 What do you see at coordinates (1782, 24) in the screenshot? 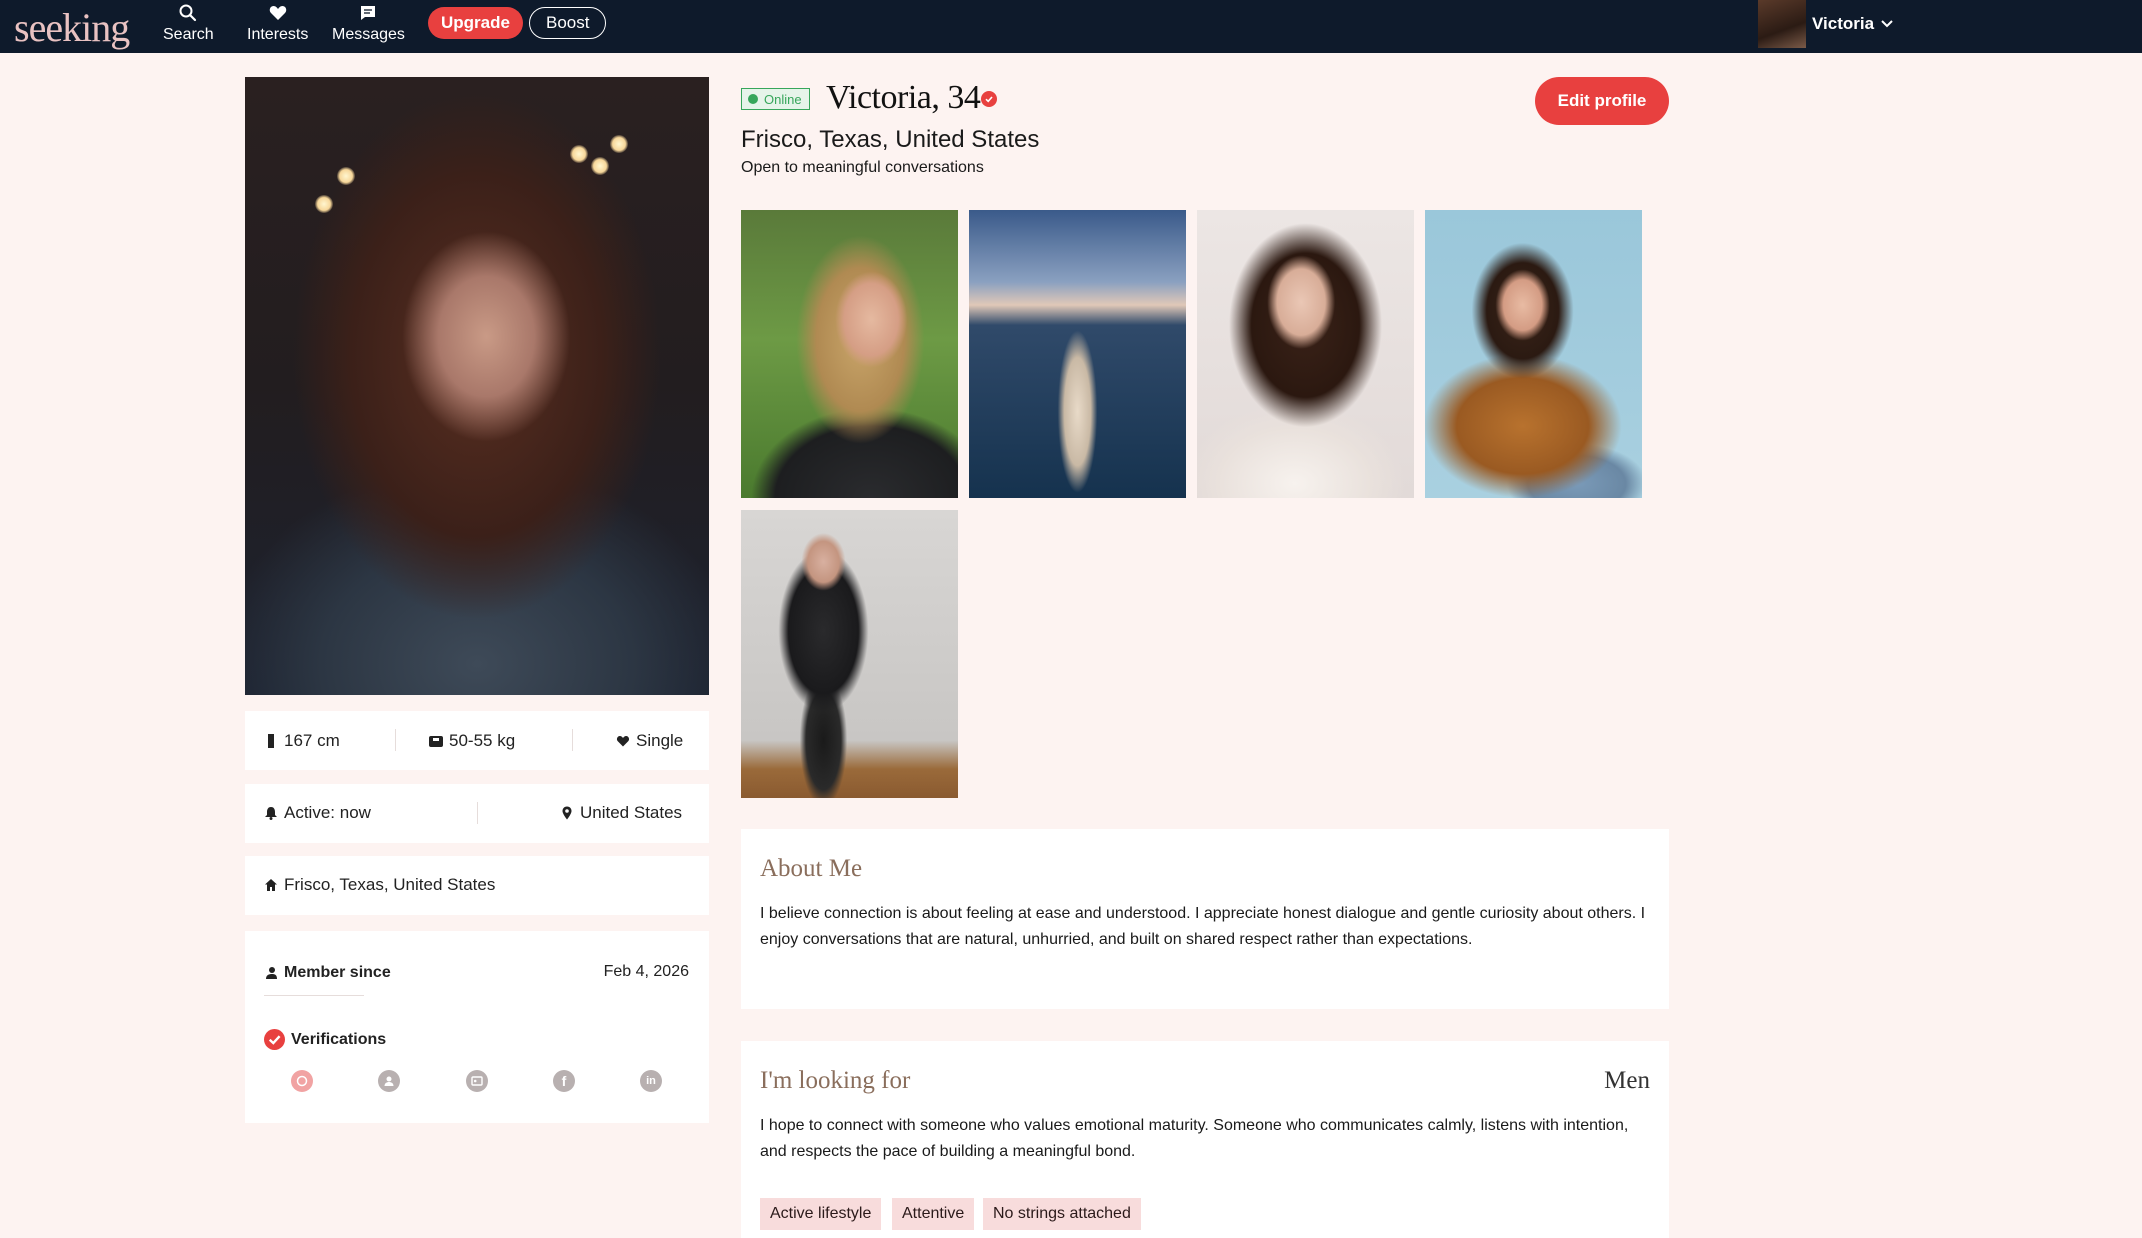
I see `avatar` at bounding box center [1782, 24].